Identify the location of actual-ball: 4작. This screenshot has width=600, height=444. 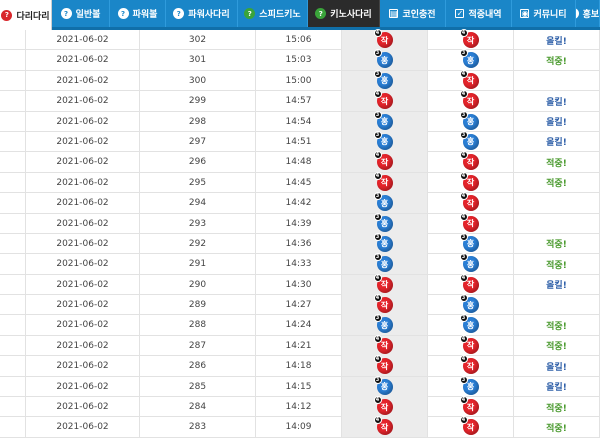
(469, 406).